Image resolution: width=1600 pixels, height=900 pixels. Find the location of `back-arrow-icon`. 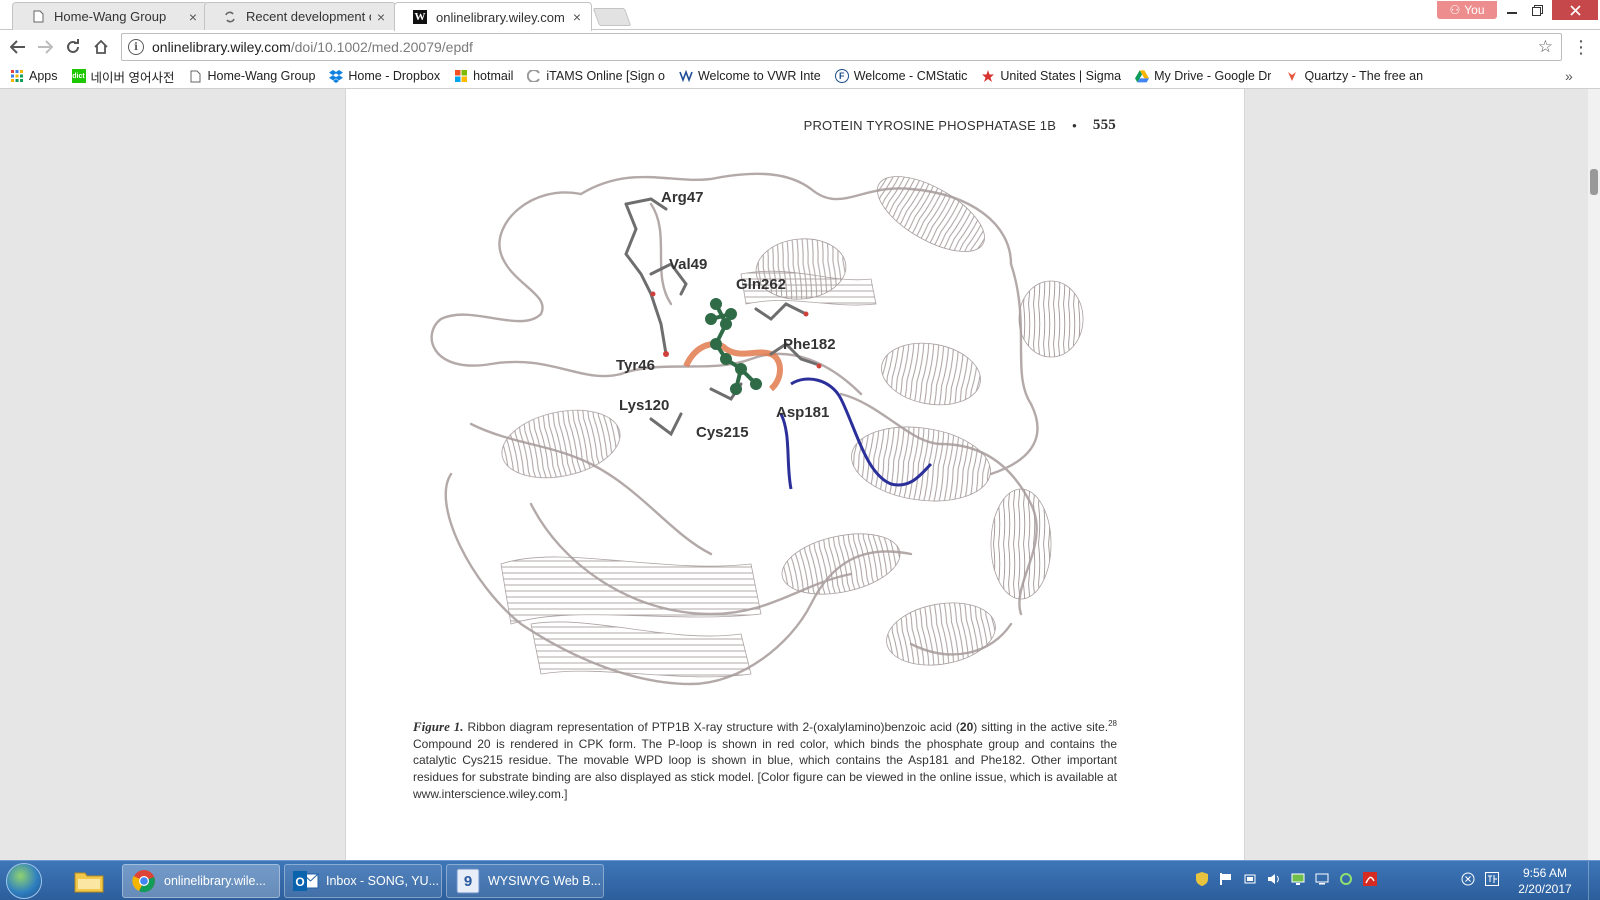

back-arrow-icon is located at coordinates (18, 47).